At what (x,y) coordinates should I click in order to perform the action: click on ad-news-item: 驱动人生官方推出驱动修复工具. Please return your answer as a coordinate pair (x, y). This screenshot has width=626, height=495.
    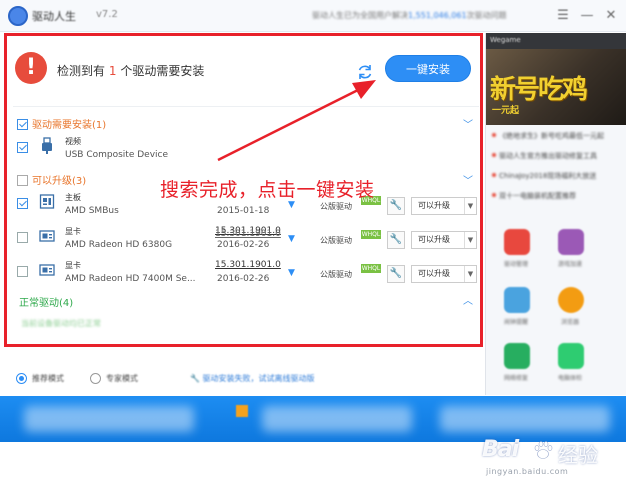
    Looking at the image, I should click on (556, 156).